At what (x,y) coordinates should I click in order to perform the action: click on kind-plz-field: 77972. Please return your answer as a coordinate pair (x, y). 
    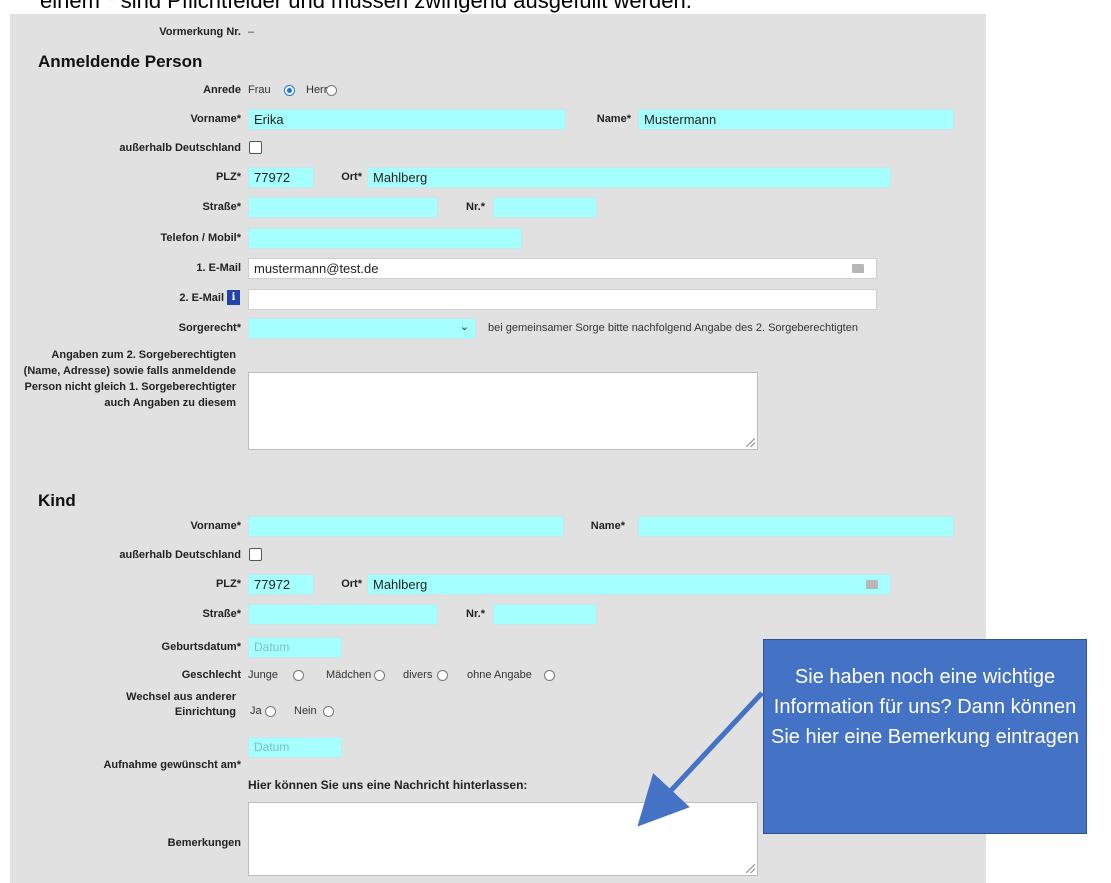
    Looking at the image, I should click on (281, 584).